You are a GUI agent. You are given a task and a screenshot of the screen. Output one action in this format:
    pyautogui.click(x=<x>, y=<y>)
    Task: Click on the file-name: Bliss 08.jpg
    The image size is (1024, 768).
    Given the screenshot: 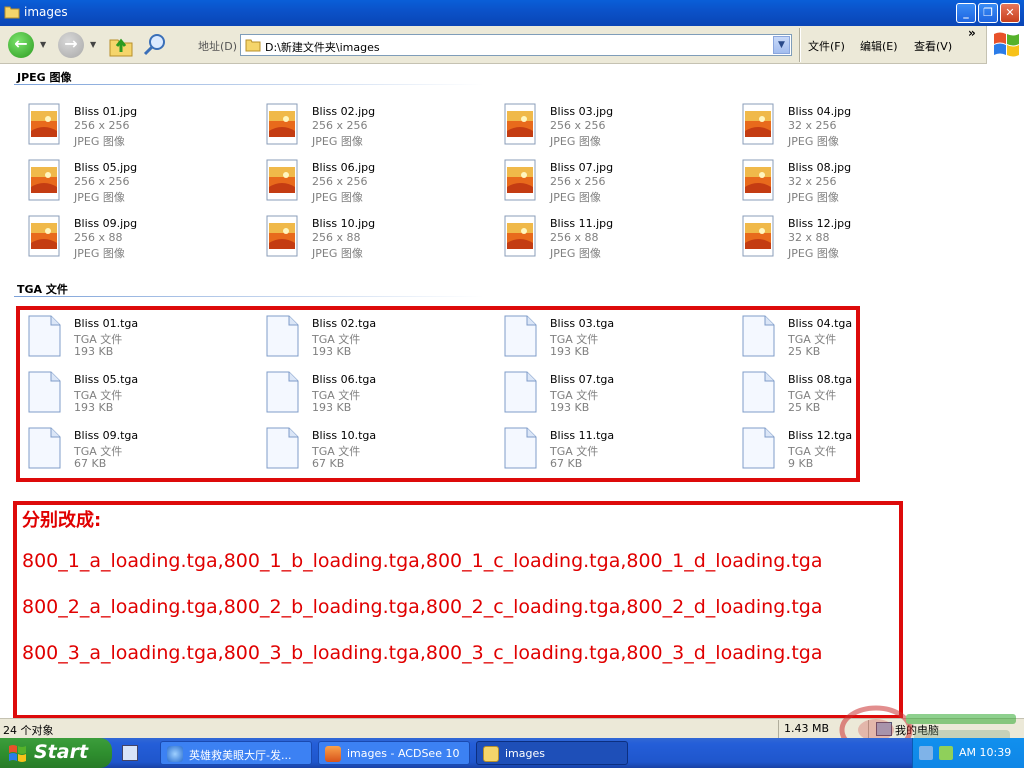 What is the action you would take?
    pyautogui.click(x=820, y=167)
    